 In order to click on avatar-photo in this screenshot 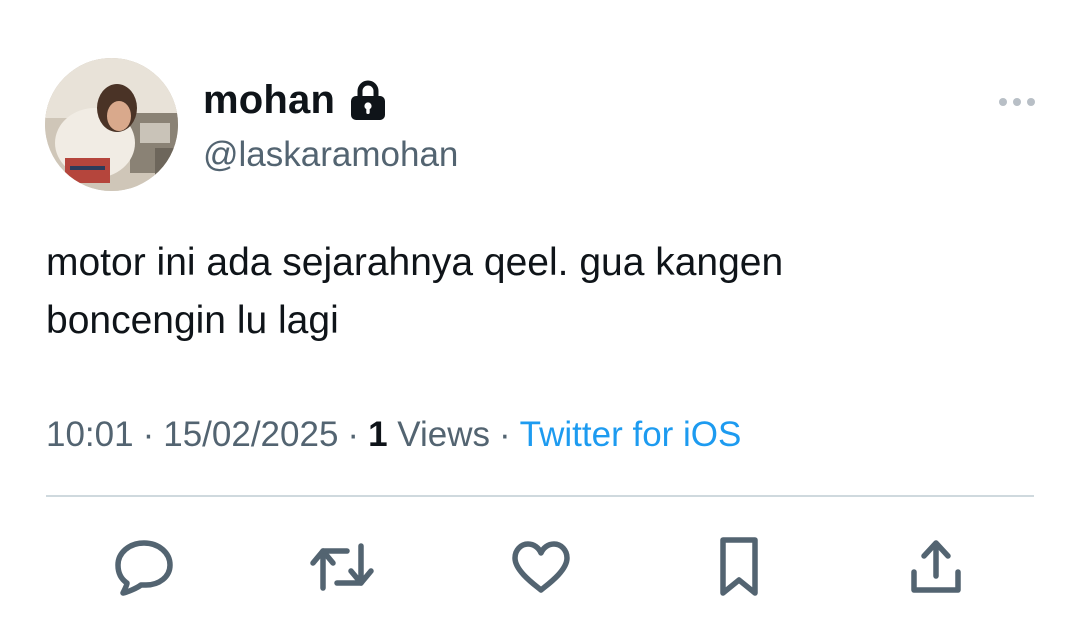, I will do `click(111, 124)`.